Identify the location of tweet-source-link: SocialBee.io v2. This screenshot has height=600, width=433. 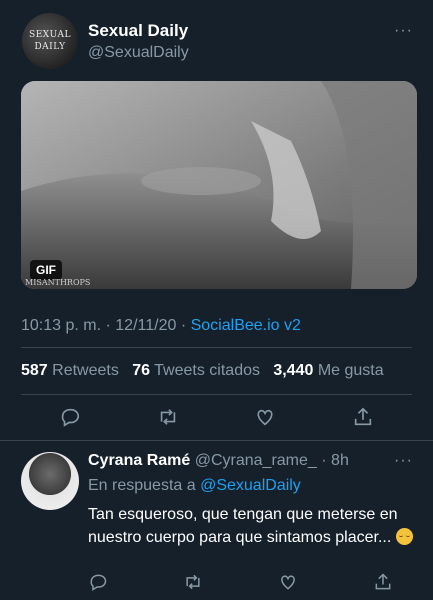
(246, 325).